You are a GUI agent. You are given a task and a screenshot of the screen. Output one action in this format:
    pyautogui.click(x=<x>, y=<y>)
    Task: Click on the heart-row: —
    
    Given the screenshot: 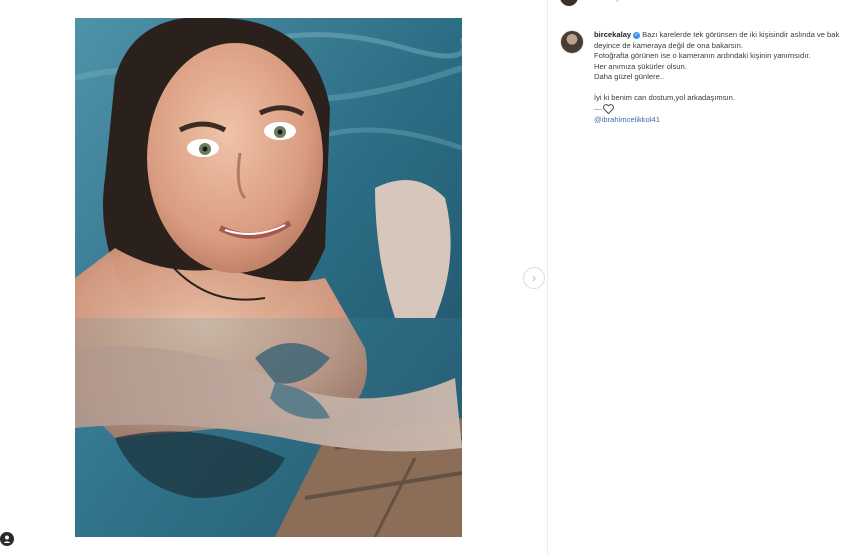 What is the action you would take?
    pyautogui.click(x=722, y=109)
    